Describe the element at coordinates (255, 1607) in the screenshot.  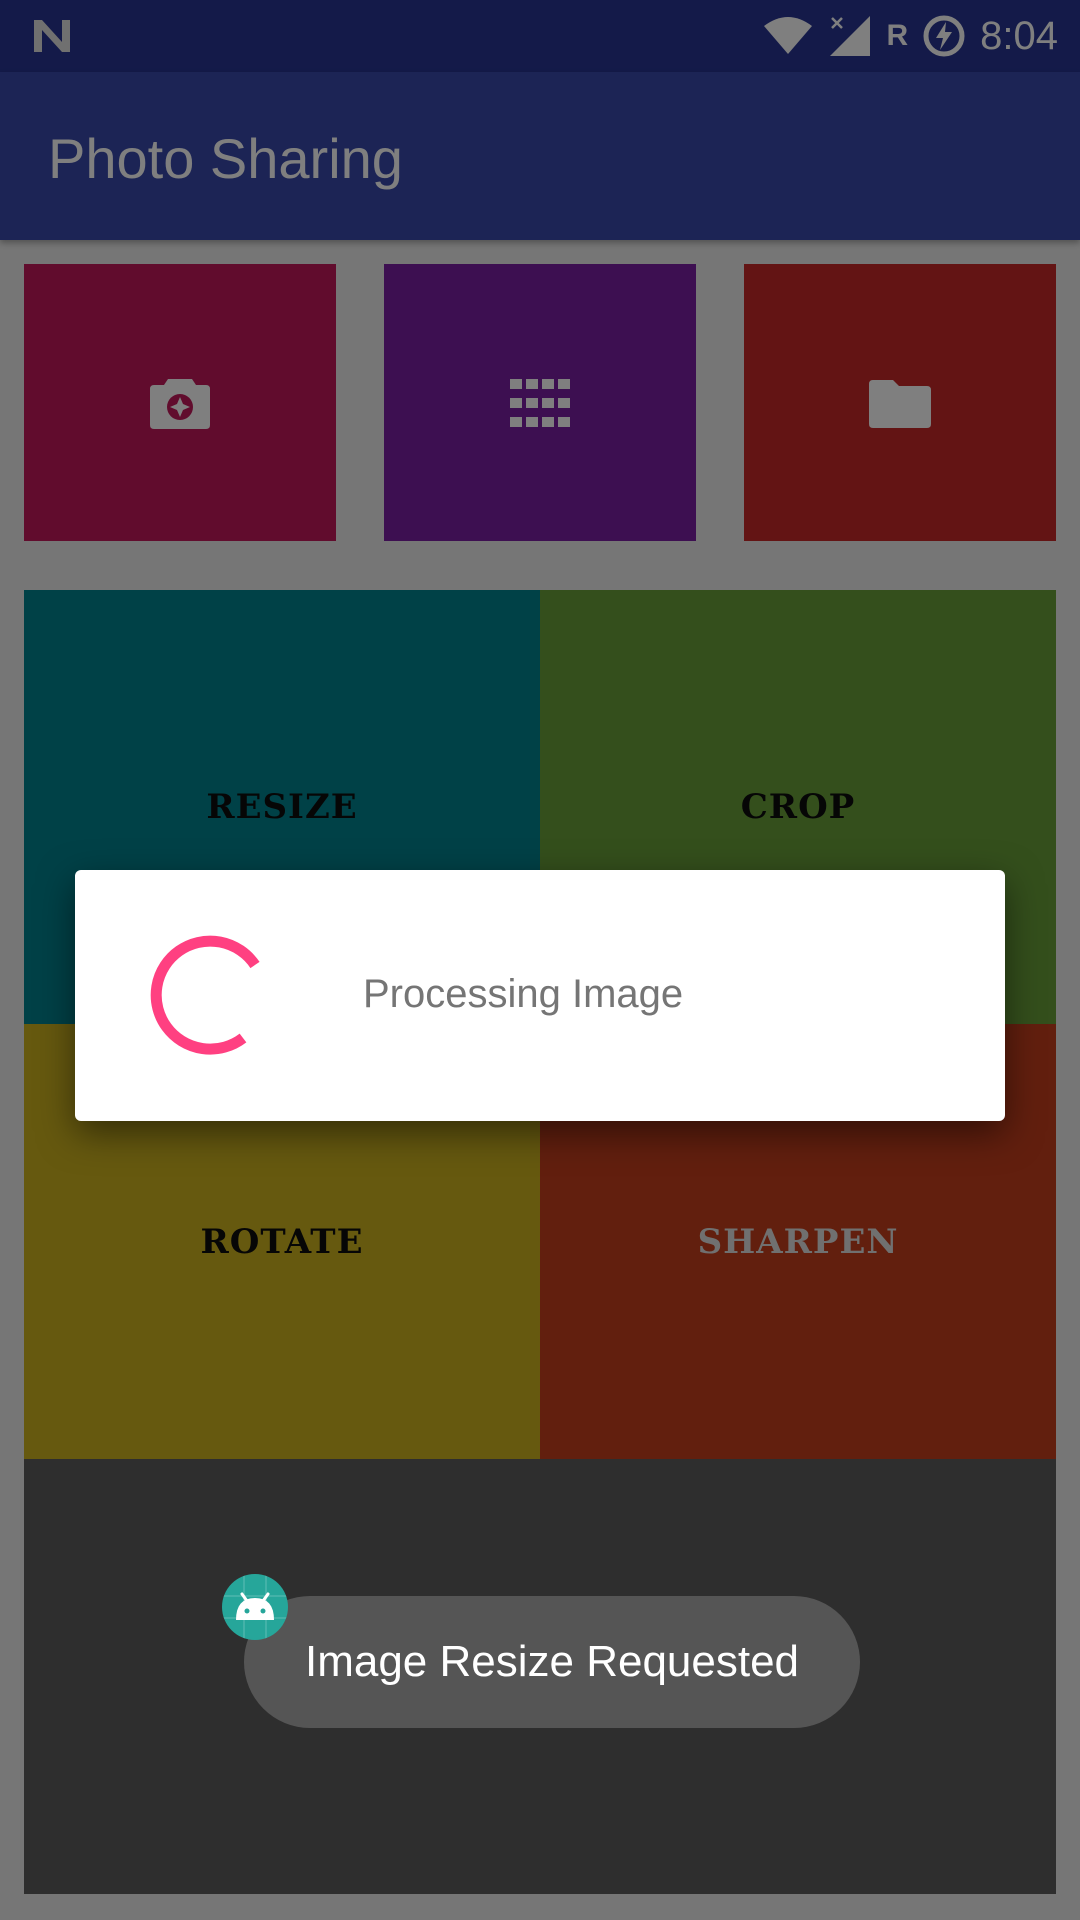
I see `android-icon` at that location.